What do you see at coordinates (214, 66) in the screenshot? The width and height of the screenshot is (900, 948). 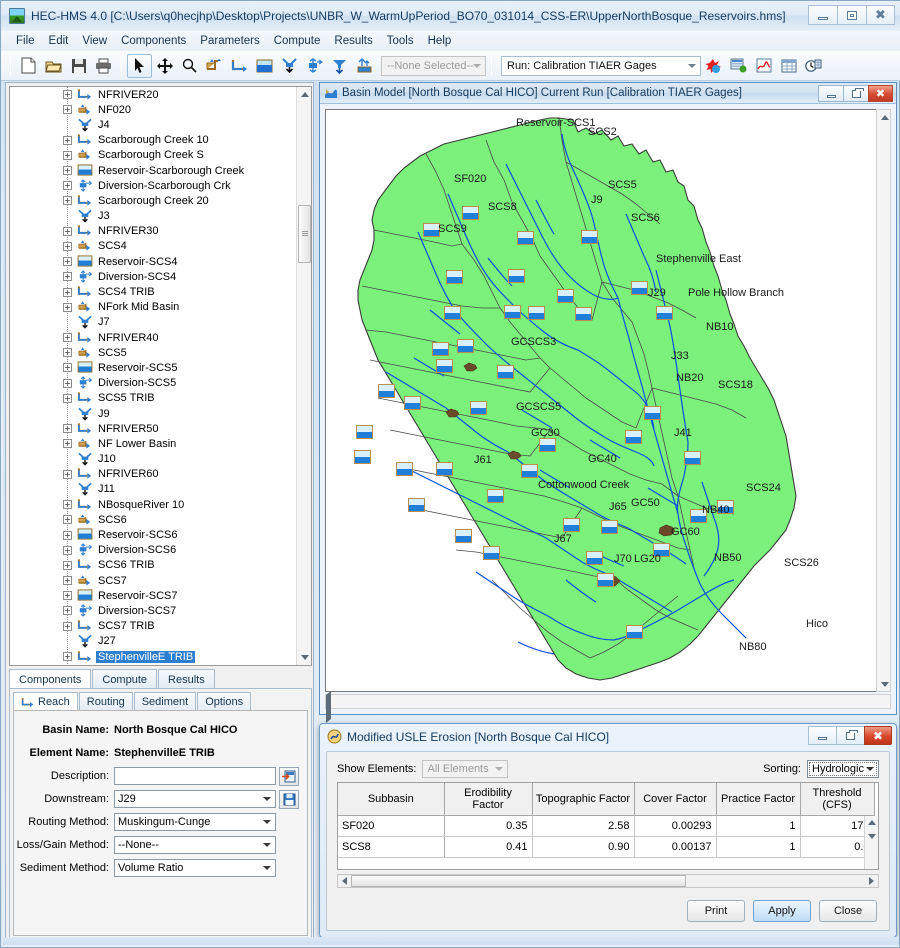 I see `subbasin-button` at bounding box center [214, 66].